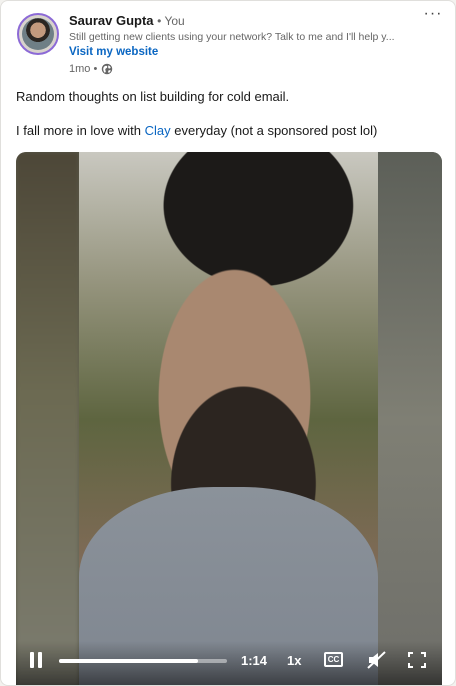  What do you see at coordinates (129, 661) in the screenshot?
I see `progress-fill` at bounding box center [129, 661].